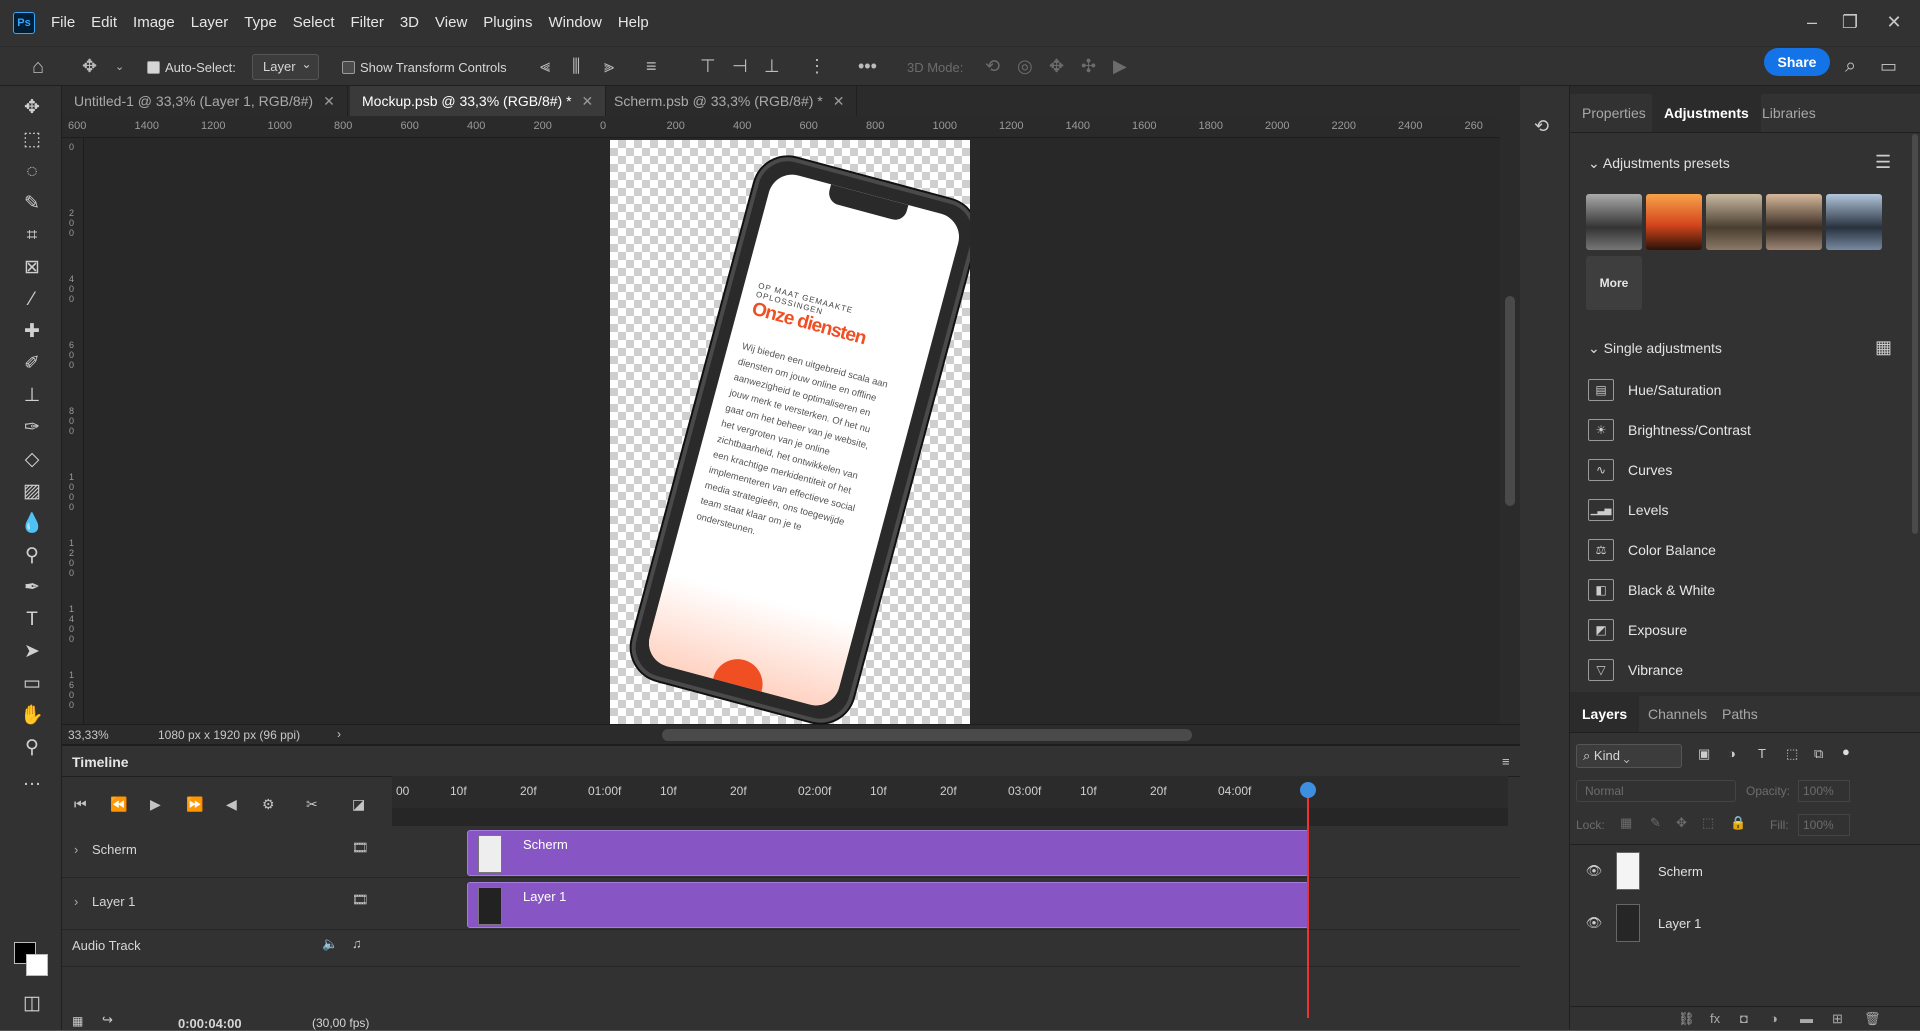 This screenshot has height=1031, width=1920. What do you see at coordinates (1888, 66) in the screenshot?
I see `workspace-icon: ▭` at bounding box center [1888, 66].